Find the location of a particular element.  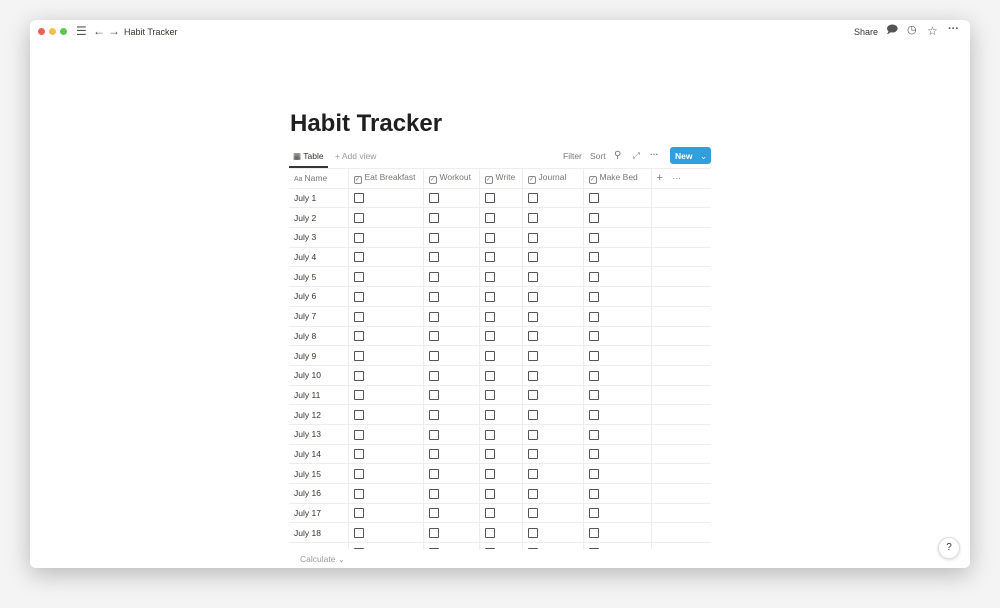

row-name: July 3 is located at coordinates (319, 237).